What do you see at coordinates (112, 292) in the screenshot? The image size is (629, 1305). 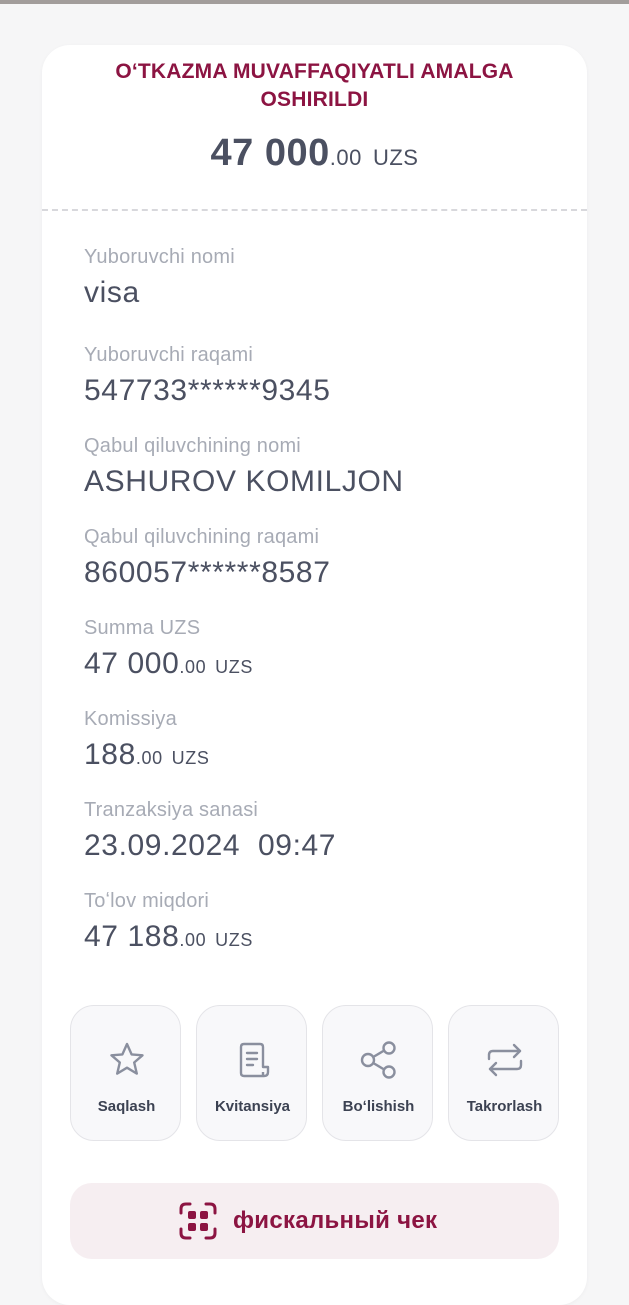 I see `sender-name-value: visa` at bounding box center [112, 292].